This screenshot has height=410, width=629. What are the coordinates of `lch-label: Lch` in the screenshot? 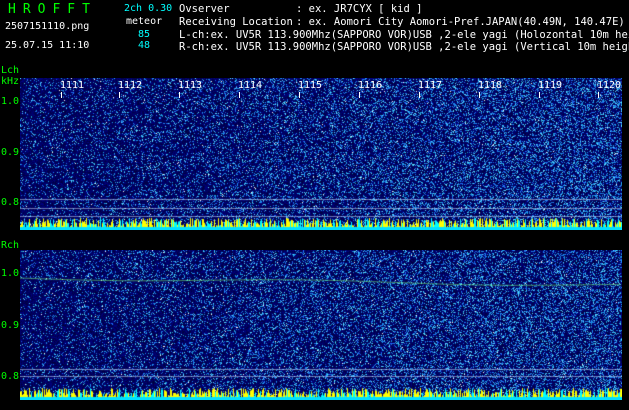 It's located at (10, 70).